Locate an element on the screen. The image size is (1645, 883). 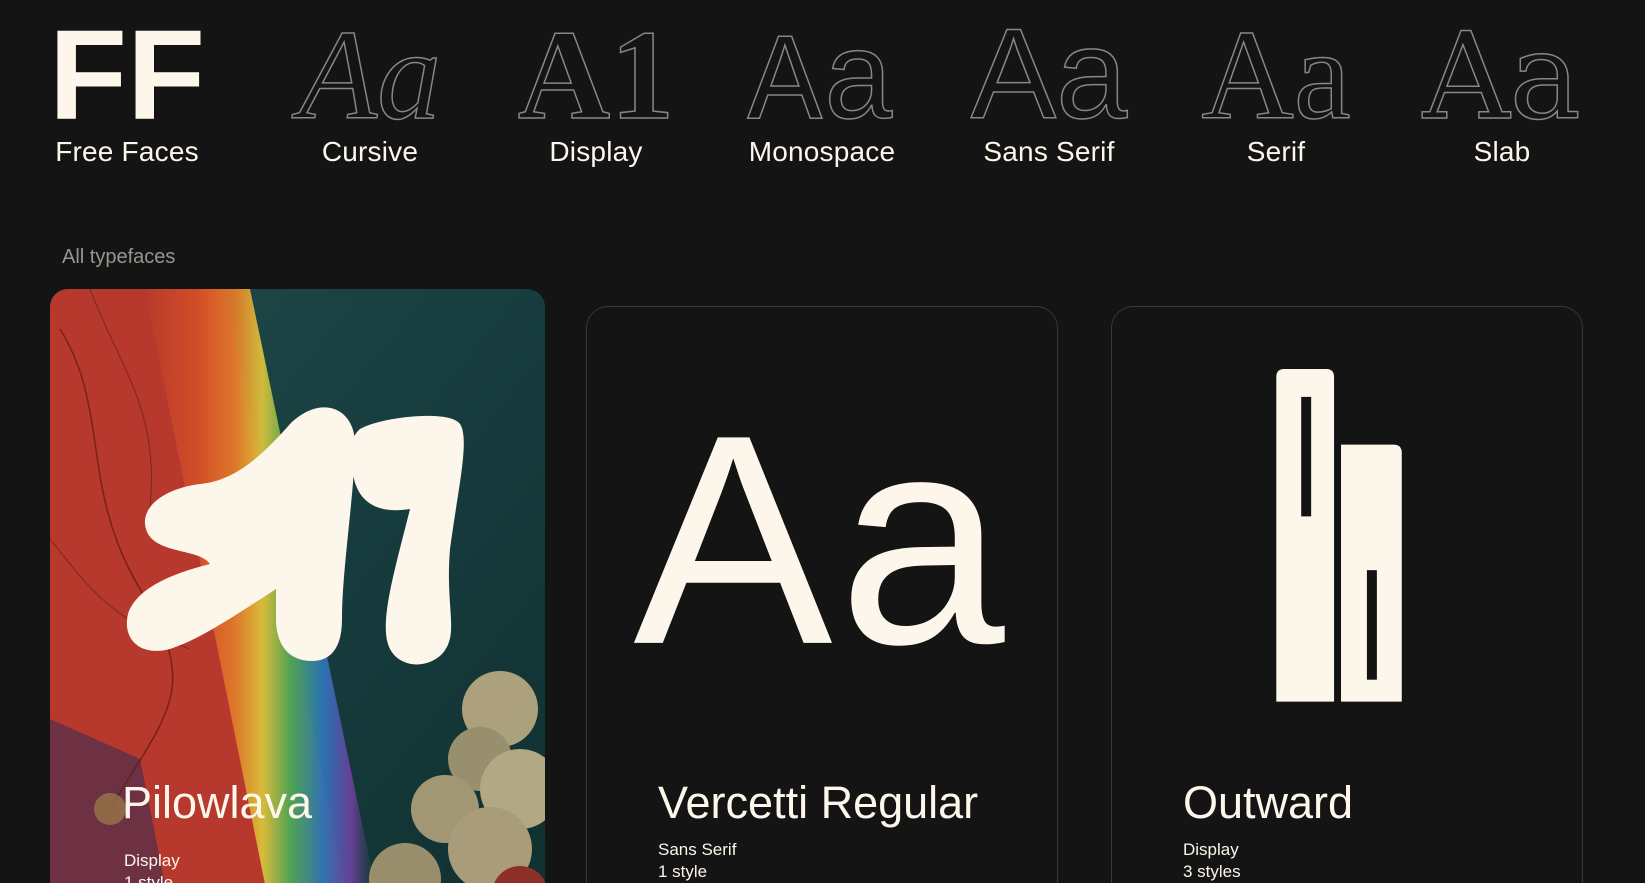
nav-cursive-link: Aa Cursive is located at coordinates (370, 93).